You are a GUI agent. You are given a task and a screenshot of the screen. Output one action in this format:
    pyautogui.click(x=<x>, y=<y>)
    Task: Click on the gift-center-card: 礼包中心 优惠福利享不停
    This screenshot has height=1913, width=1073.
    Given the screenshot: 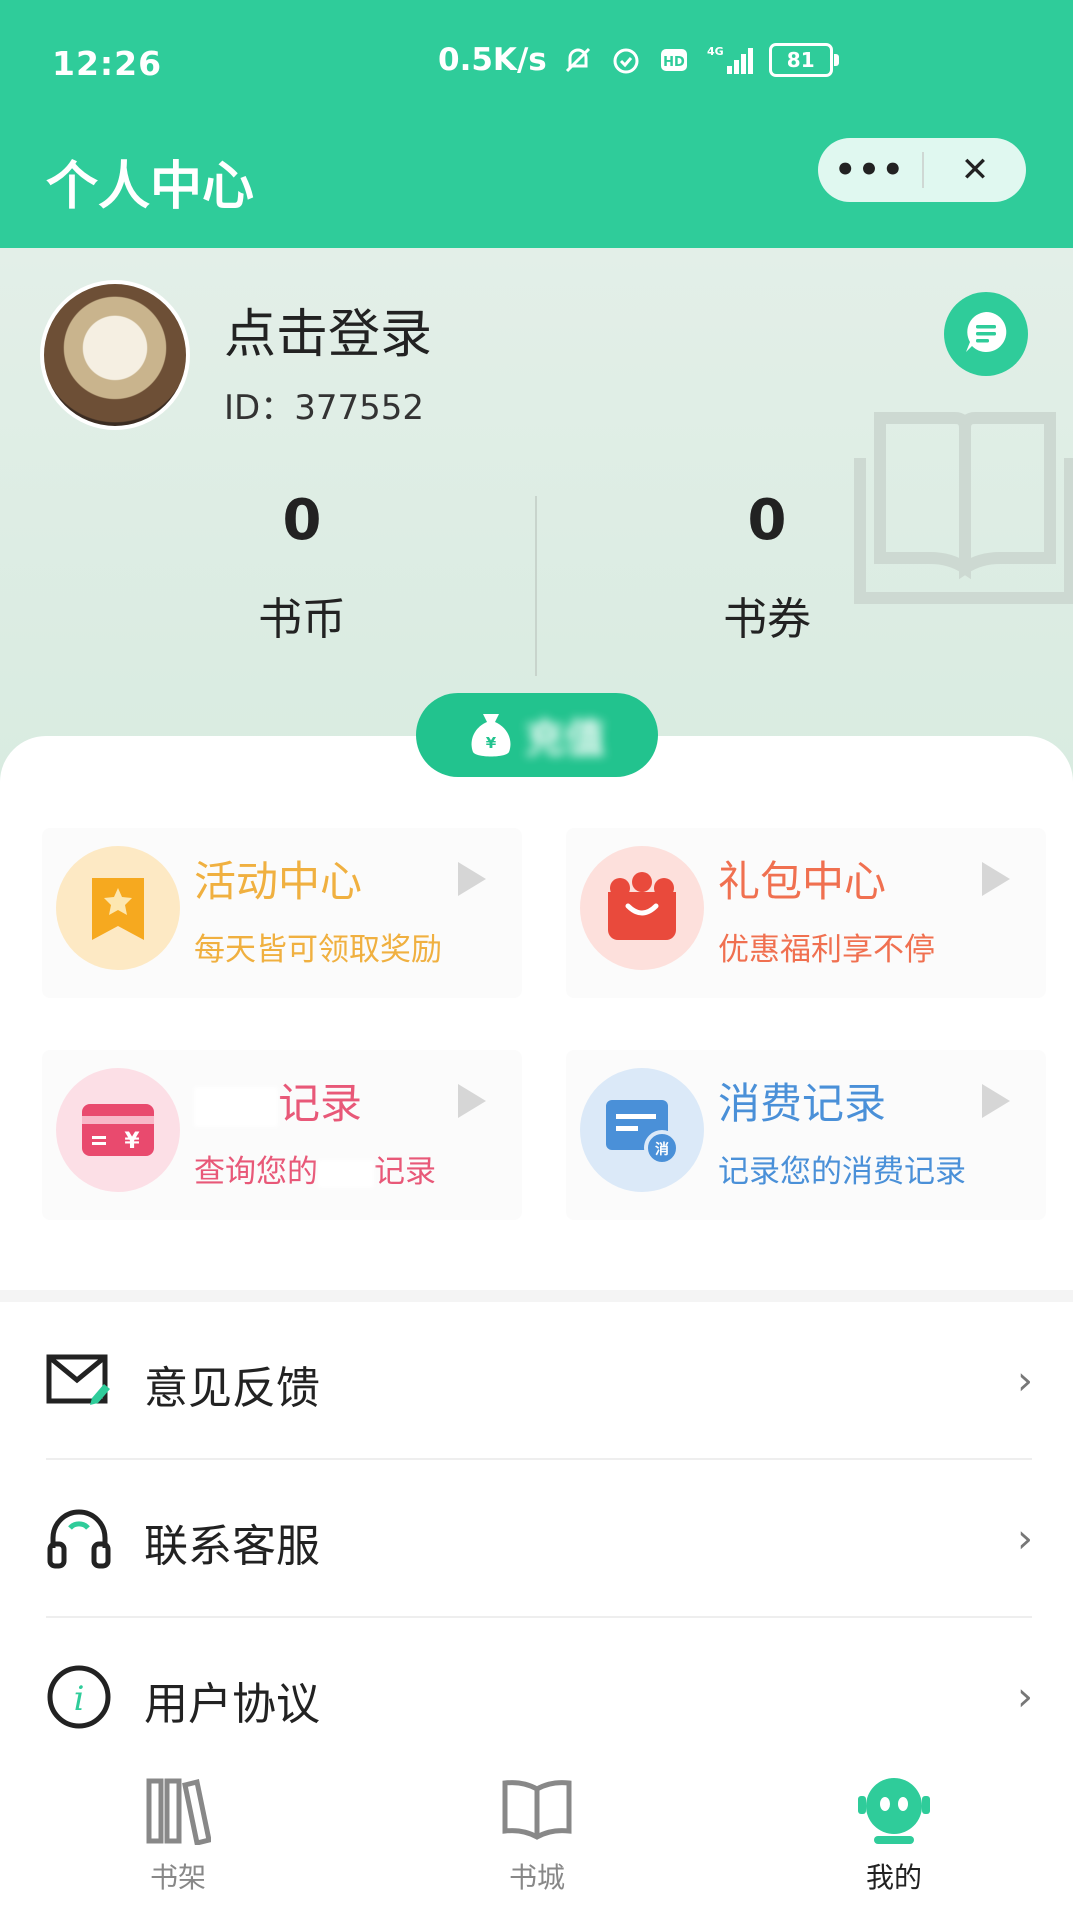 What is the action you would take?
    pyautogui.click(x=806, y=913)
    